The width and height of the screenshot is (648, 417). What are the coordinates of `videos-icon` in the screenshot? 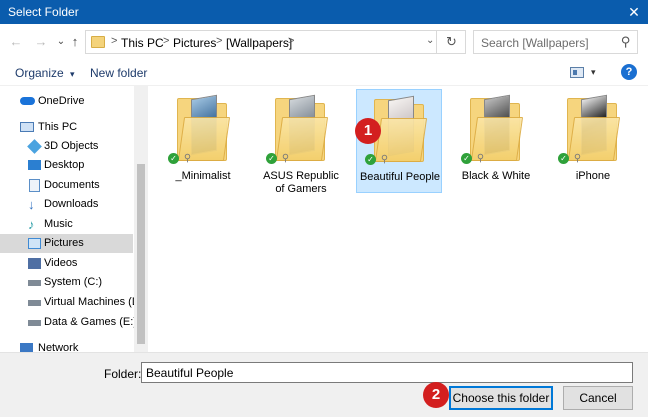 It's located at (34, 263).